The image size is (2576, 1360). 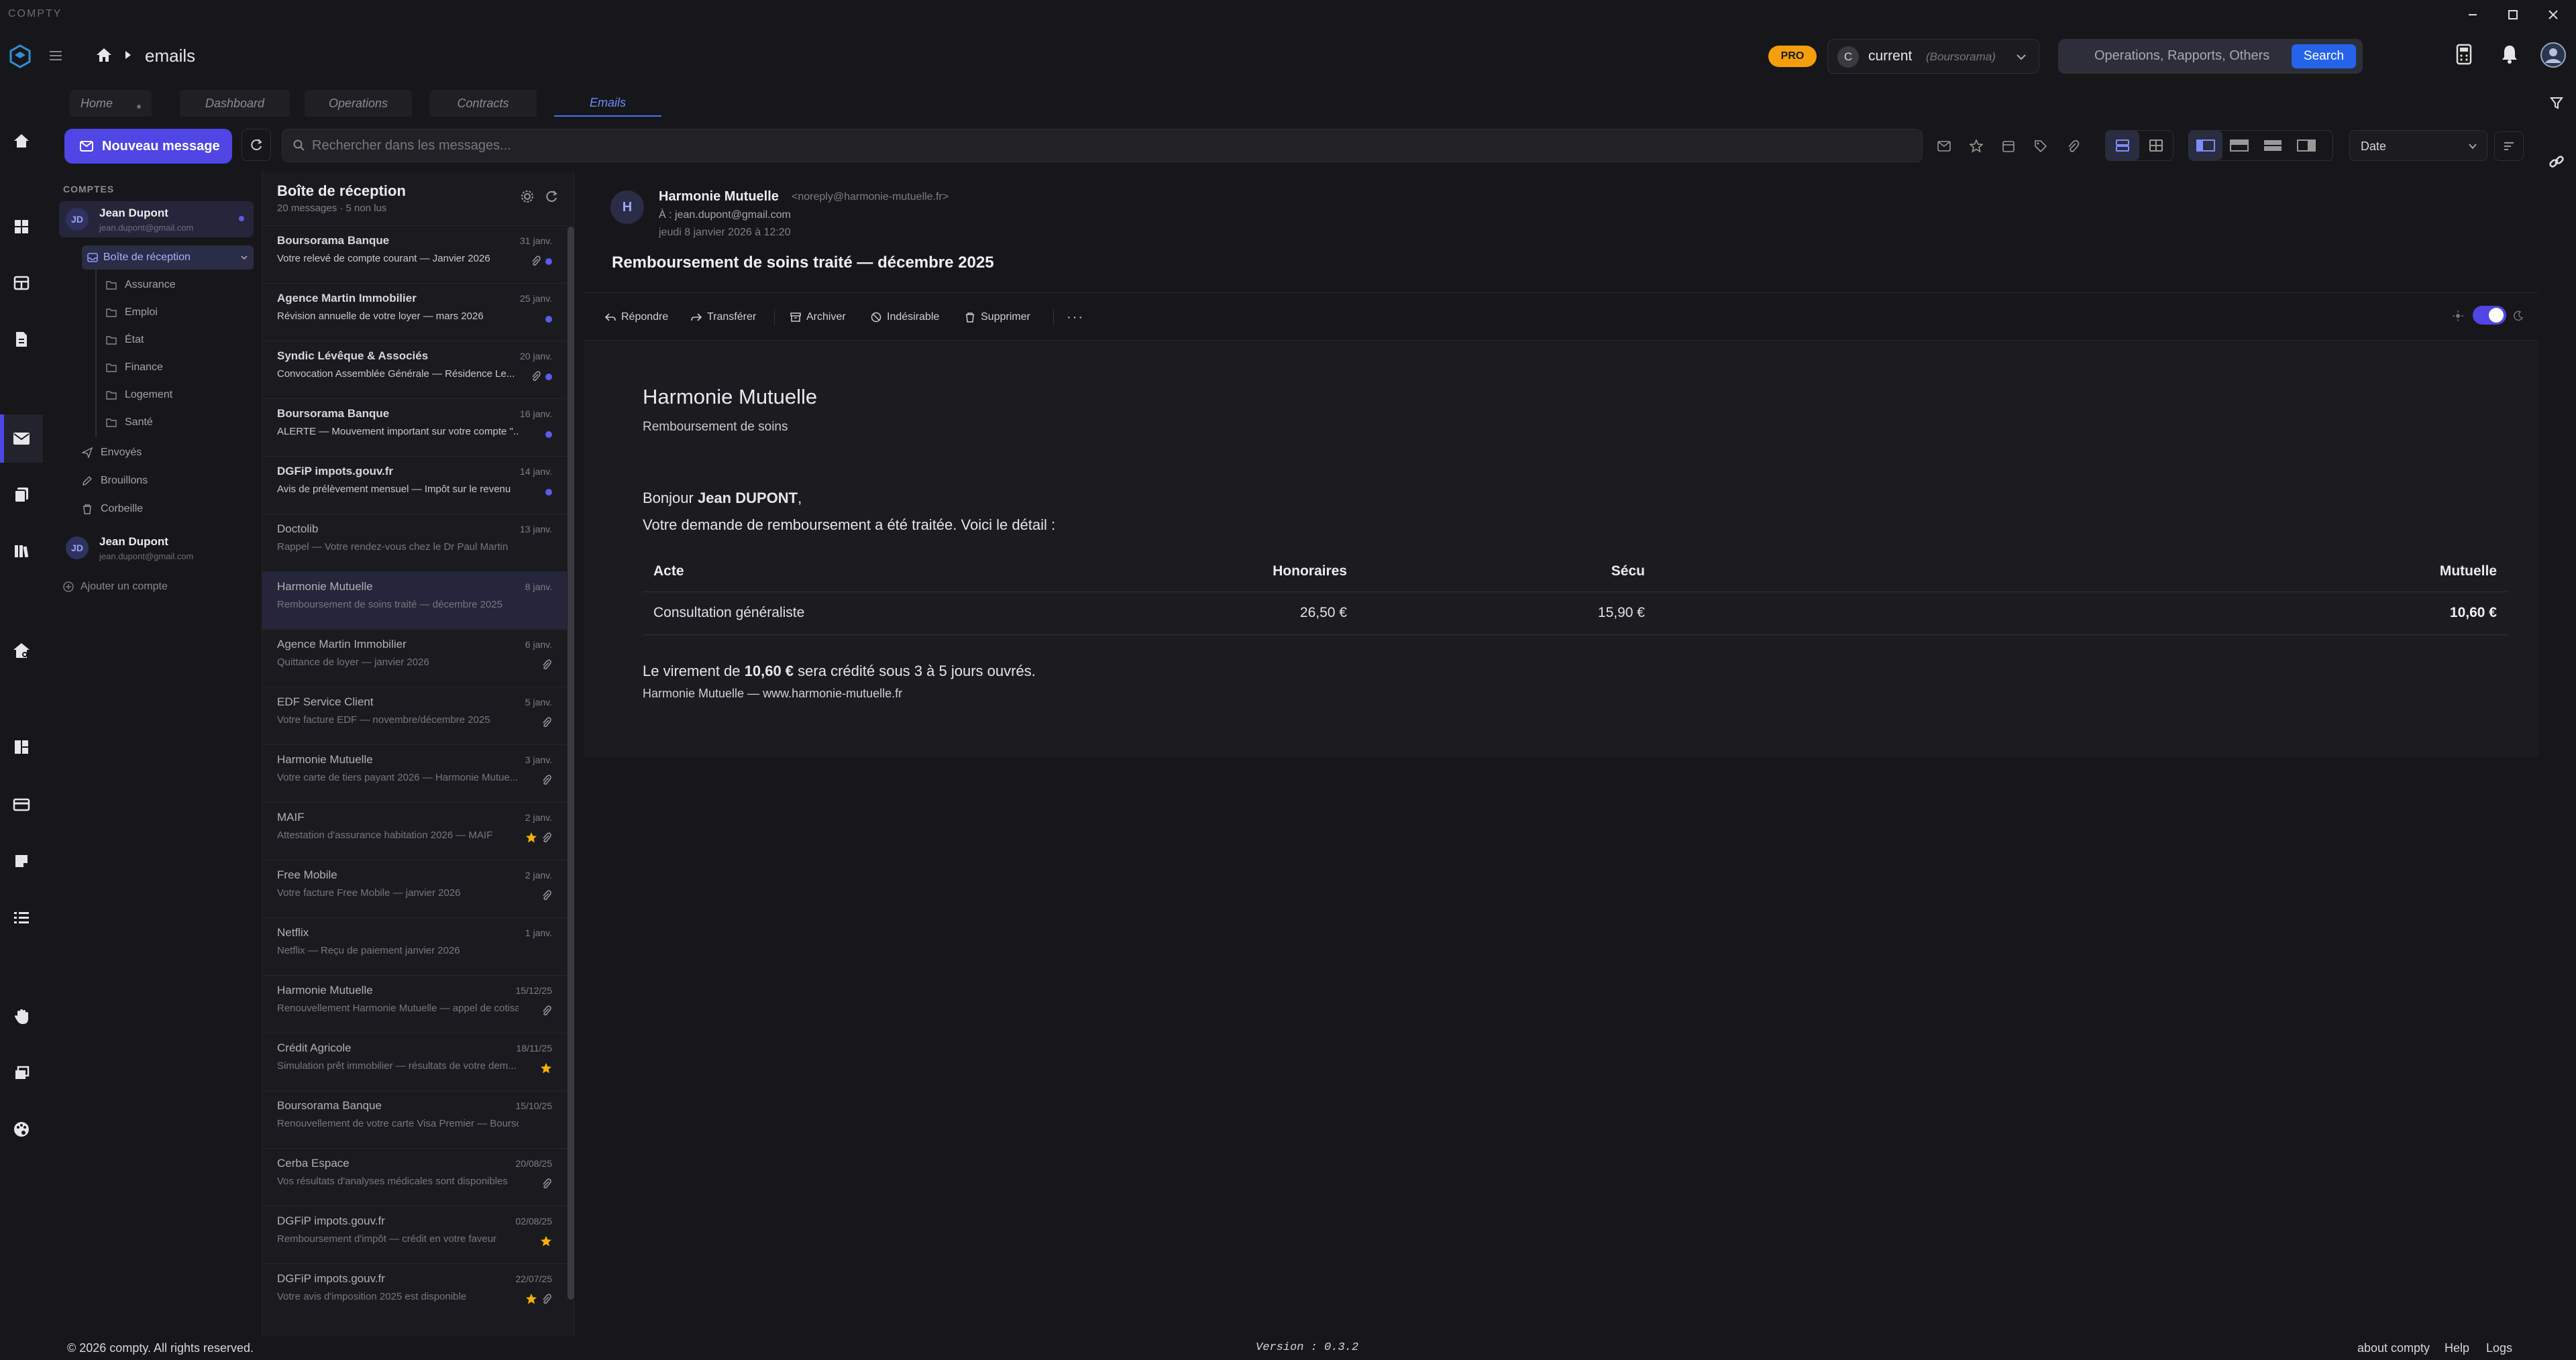 What do you see at coordinates (156, 219) in the screenshot?
I see `account-primary: JD Jean Dupont jean.dupont@gmail.com` at bounding box center [156, 219].